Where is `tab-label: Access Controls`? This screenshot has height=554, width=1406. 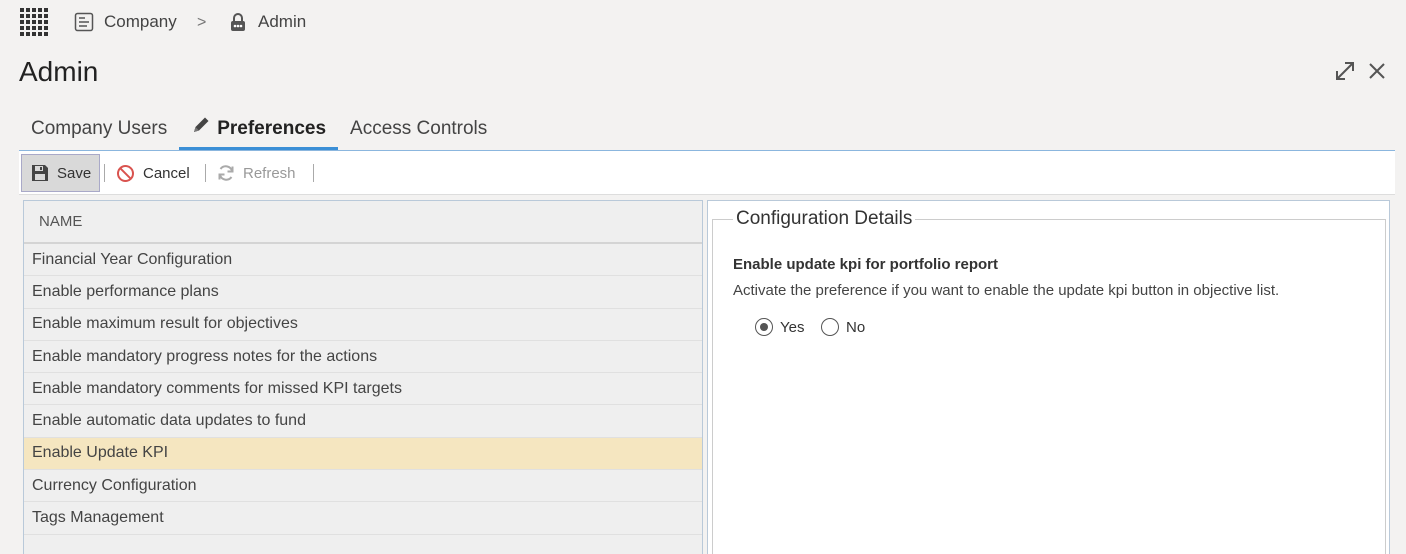
tab-label: Access Controls is located at coordinates (419, 128).